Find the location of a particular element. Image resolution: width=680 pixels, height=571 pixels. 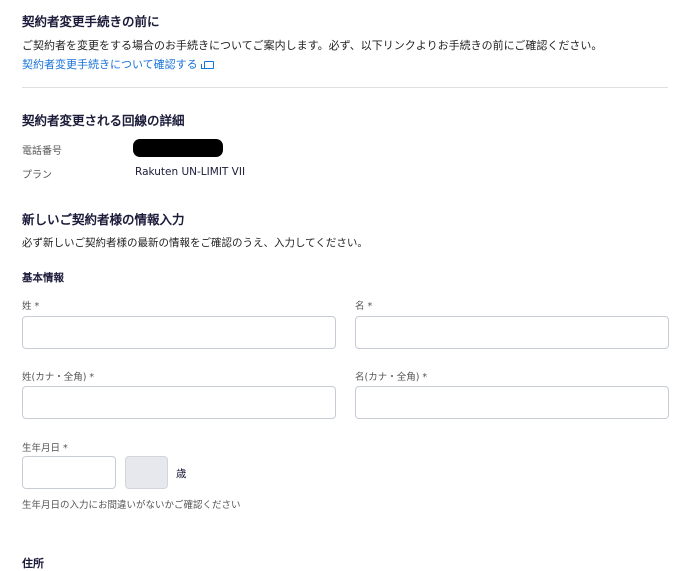

new-contractor-description: 必ず新しいご契約者様の最新の情報をご確認のうえ、入力してください。 is located at coordinates (195, 243).